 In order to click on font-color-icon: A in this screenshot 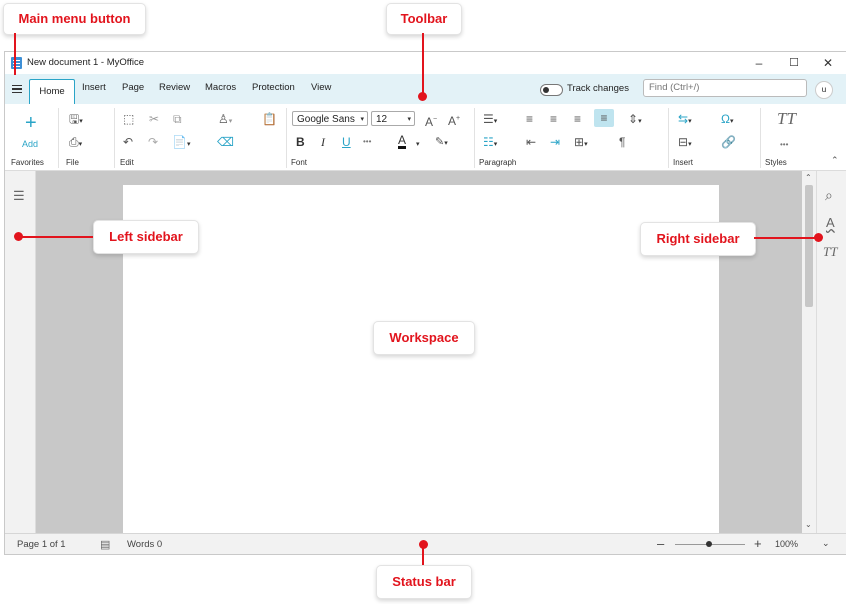, I will do `click(402, 141)`.